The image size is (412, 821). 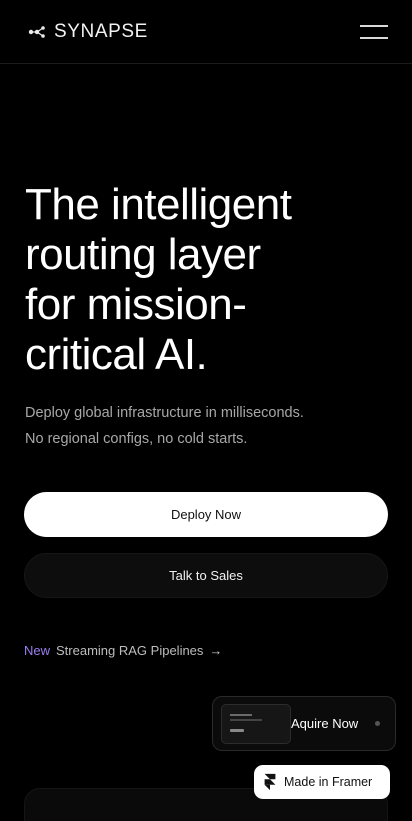 What do you see at coordinates (206, 514) in the screenshot?
I see `deploy-now-button: Deploy Now` at bounding box center [206, 514].